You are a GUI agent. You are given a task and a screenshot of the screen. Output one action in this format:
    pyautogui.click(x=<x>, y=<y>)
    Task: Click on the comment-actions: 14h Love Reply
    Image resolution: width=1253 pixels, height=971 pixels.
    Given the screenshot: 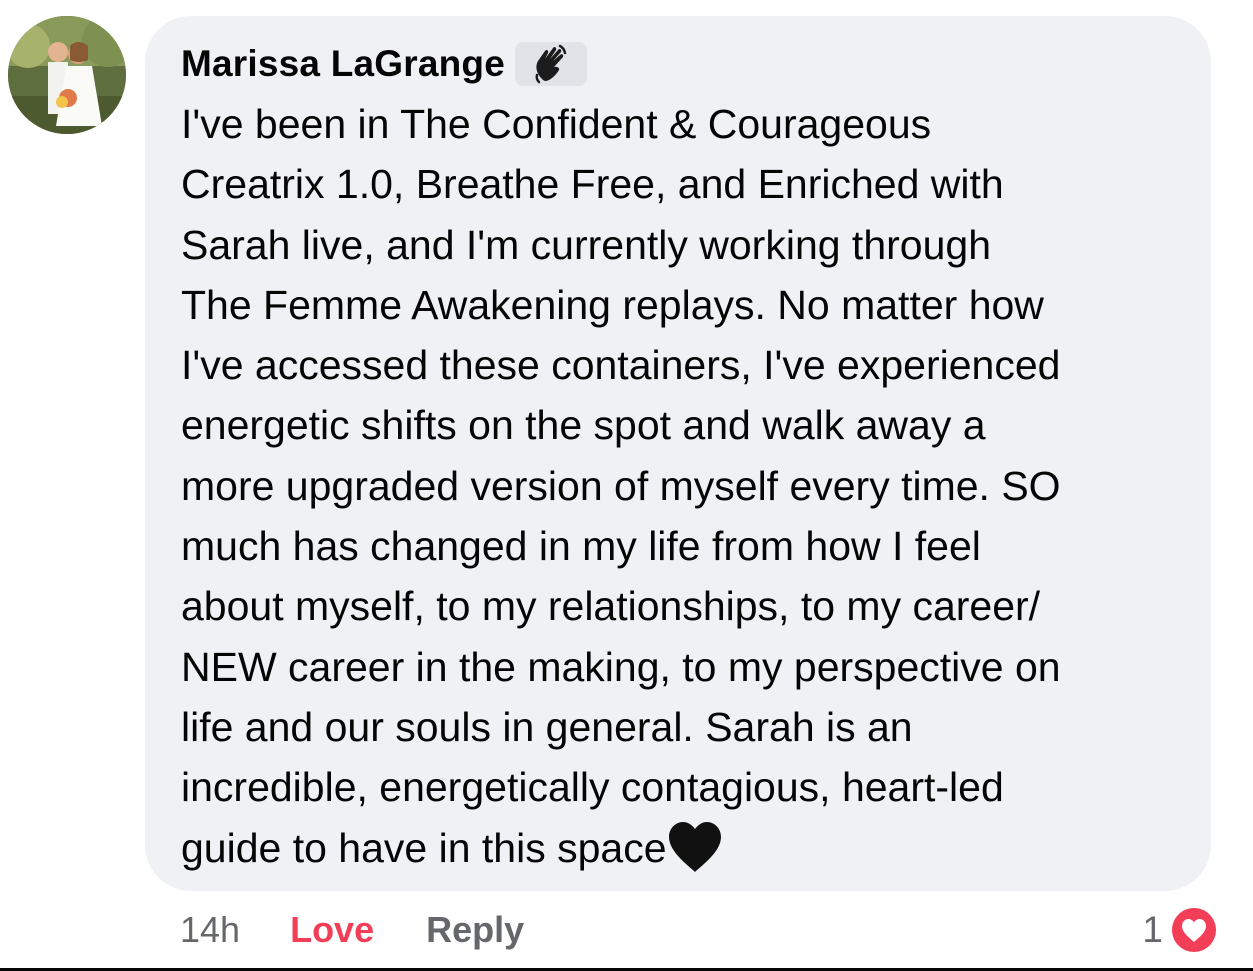 What is the action you would take?
    pyautogui.click(x=352, y=930)
    